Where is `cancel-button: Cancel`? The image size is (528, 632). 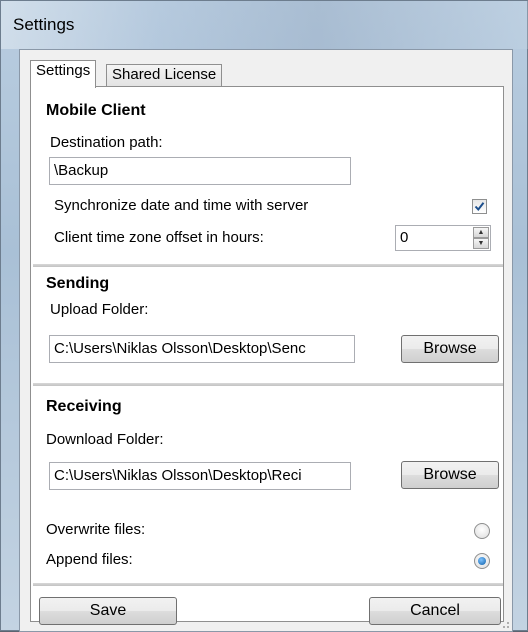
cancel-button: Cancel is located at coordinates (435, 611).